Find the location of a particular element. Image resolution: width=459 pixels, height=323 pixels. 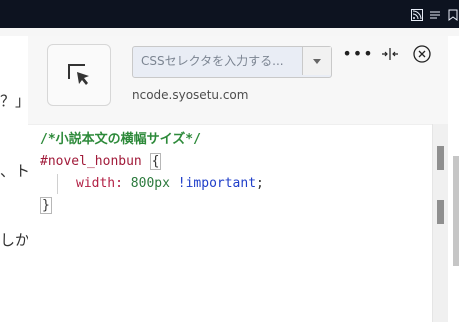

close-icon is located at coordinates (422, 54).